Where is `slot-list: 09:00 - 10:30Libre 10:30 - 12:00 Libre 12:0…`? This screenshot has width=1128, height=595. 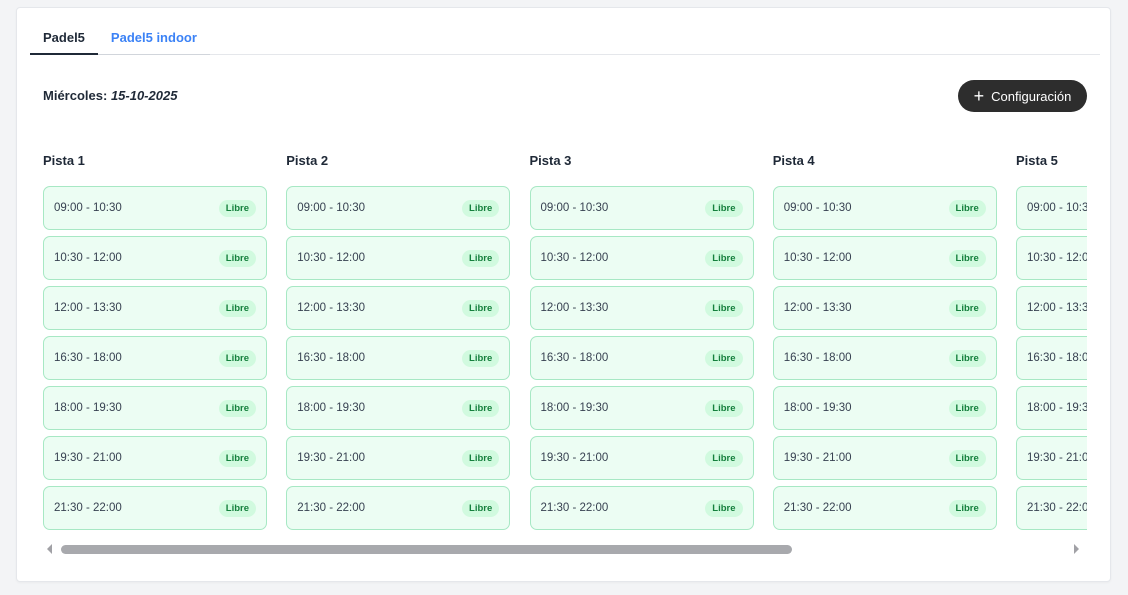 slot-list: 09:00 - 10:30Libre 10:30 - 12:00 Libre 12:0… is located at coordinates (155, 358).